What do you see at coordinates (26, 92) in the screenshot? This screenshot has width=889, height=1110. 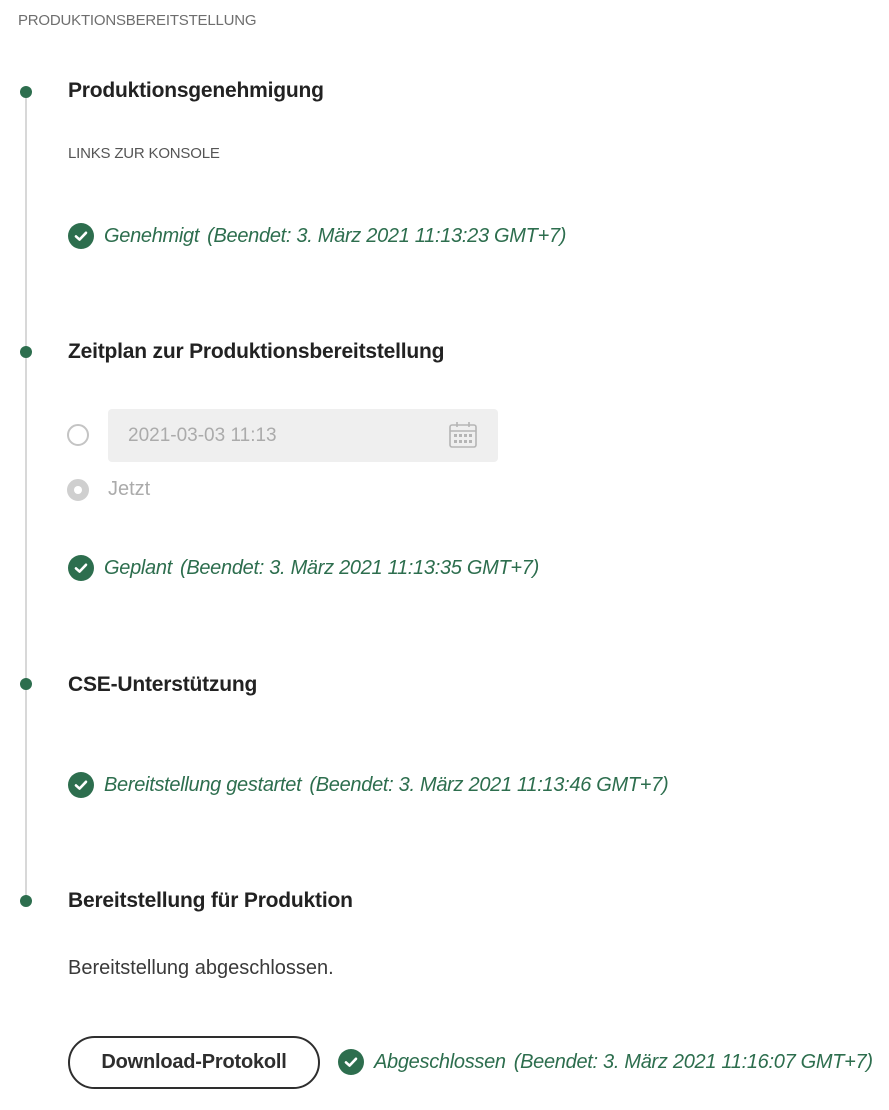 I see `timeline-dot-approval` at bounding box center [26, 92].